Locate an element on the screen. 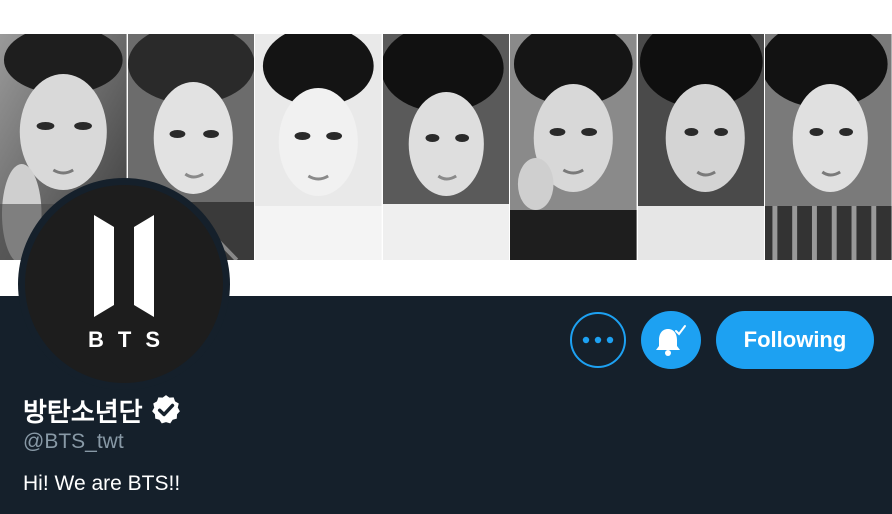 Image resolution: width=892 pixels, height=514 pixels. bell-check-icon is located at coordinates (671, 340).